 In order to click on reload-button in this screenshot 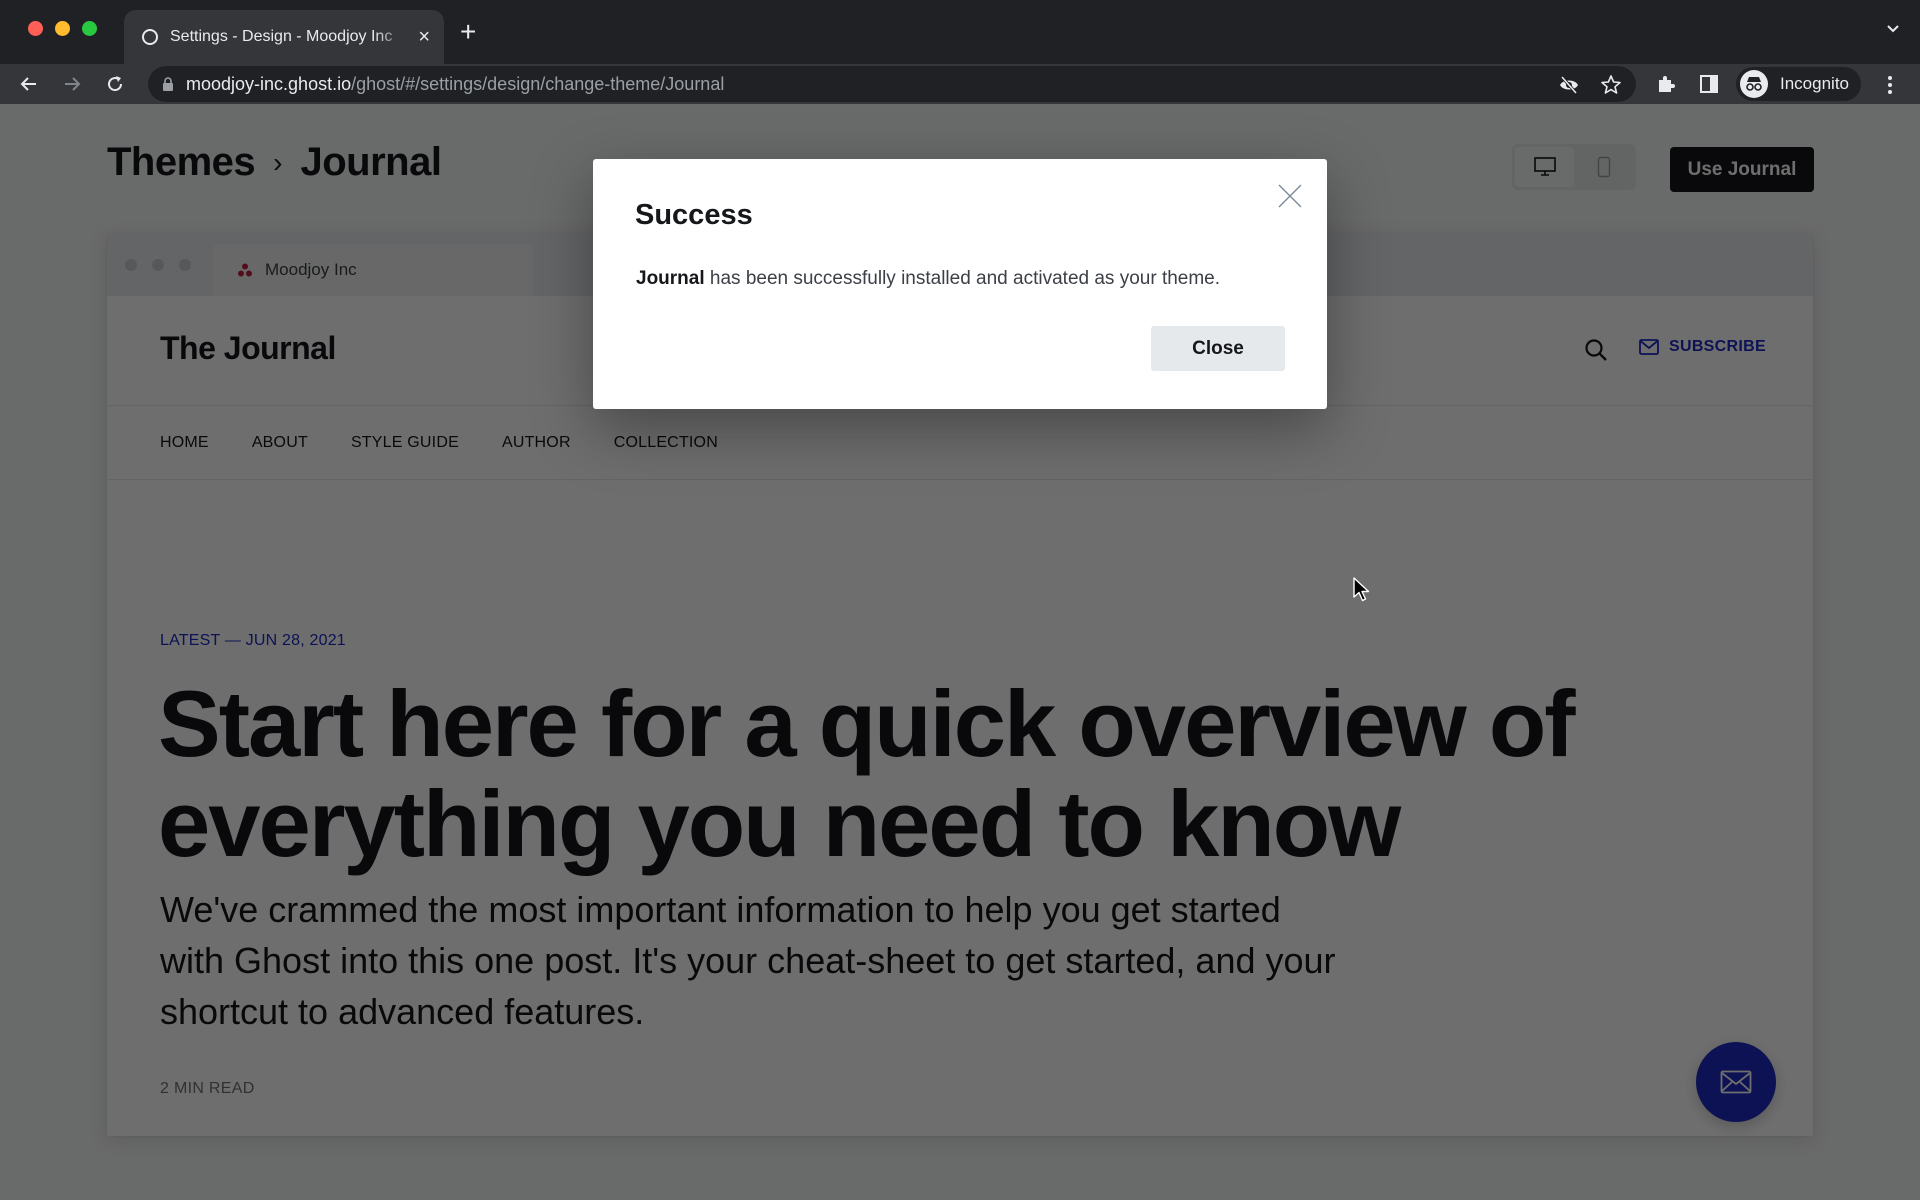, I will do `click(115, 84)`.